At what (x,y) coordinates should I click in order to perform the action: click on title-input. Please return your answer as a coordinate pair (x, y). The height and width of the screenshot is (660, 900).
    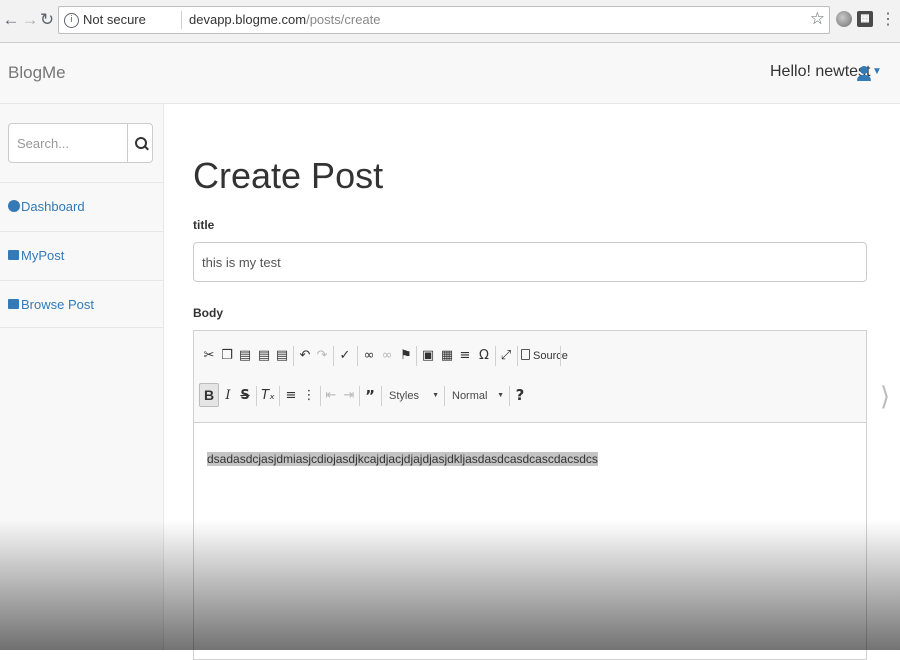
    Looking at the image, I should click on (530, 262).